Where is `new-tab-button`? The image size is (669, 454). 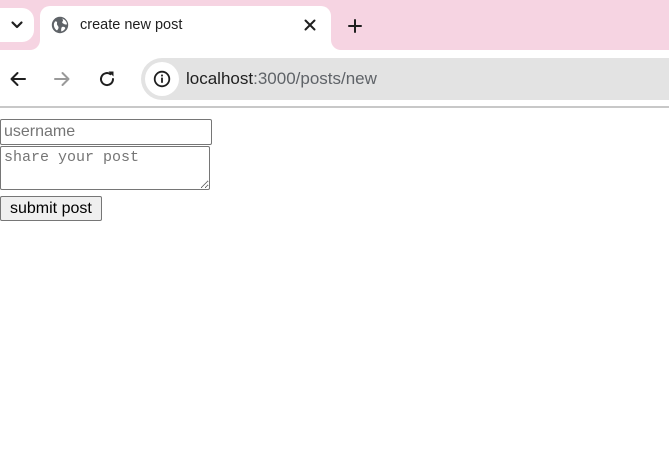
new-tab-button is located at coordinates (355, 26).